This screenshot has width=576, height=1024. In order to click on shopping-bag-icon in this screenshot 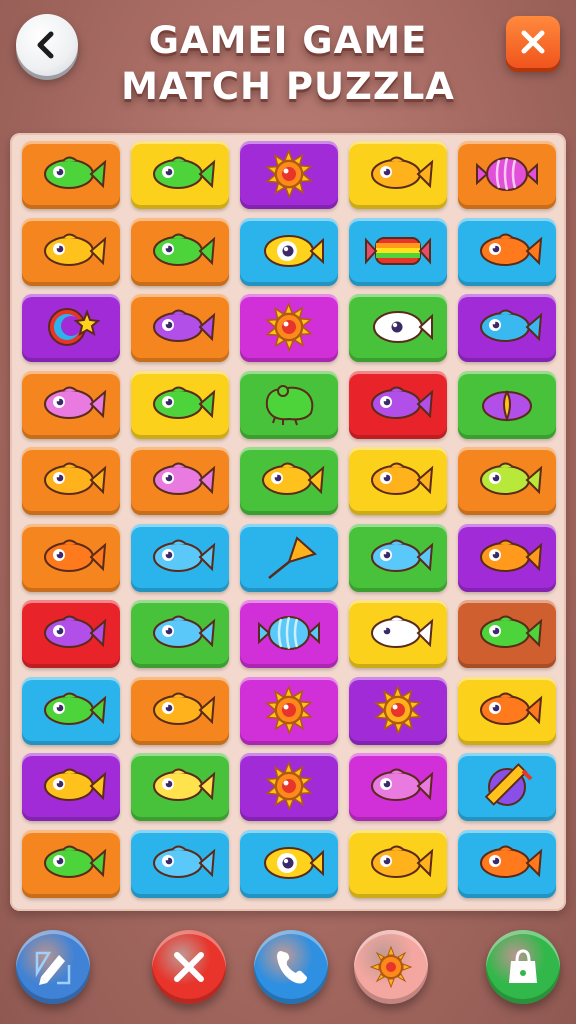, I will do `click(523, 966)`.